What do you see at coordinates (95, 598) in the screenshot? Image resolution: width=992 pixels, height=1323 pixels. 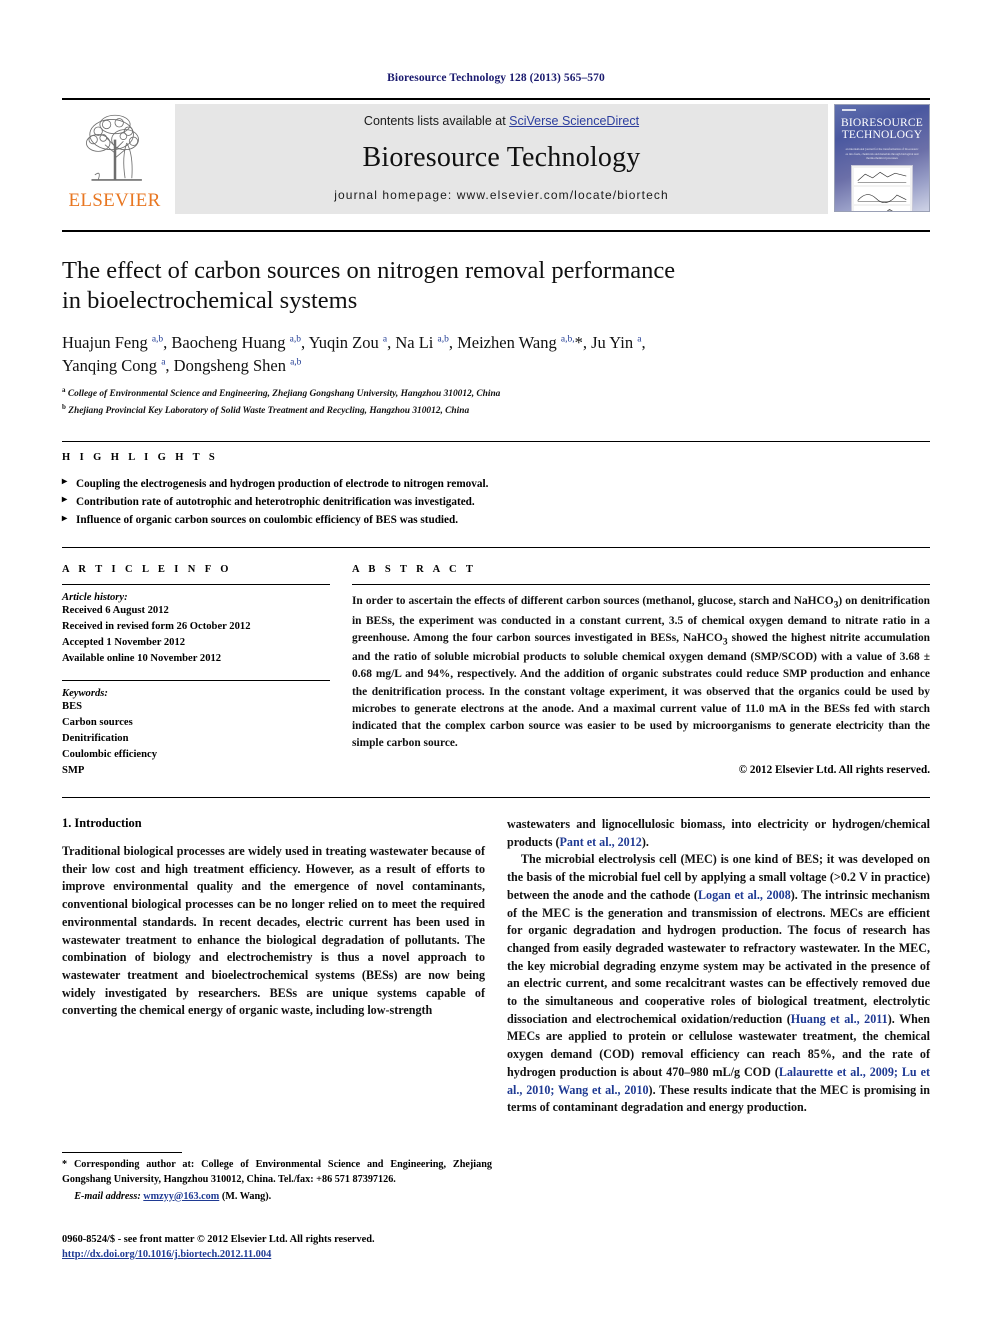 I see `article-history-label: Article history:` at bounding box center [95, 598].